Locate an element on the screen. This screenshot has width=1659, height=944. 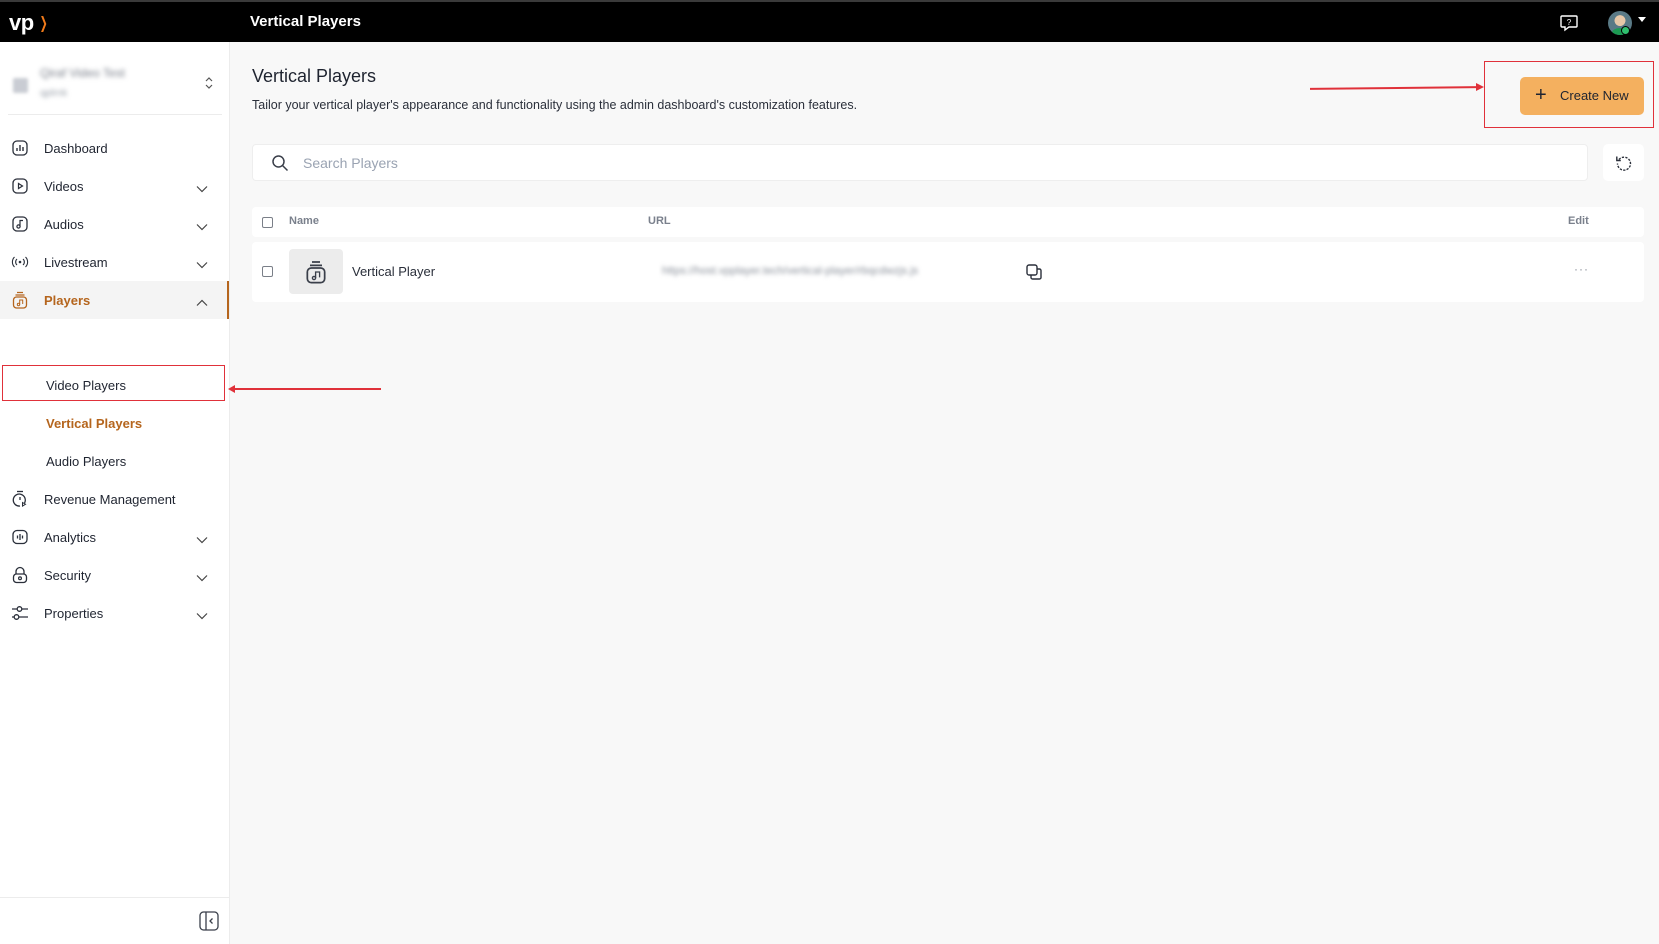
player-thumbnail is located at coordinates (316, 271).